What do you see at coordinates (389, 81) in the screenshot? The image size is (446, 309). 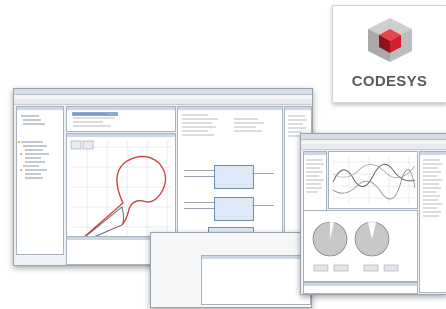 I see `brand-name: CODESYS` at bounding box center [389, 81].